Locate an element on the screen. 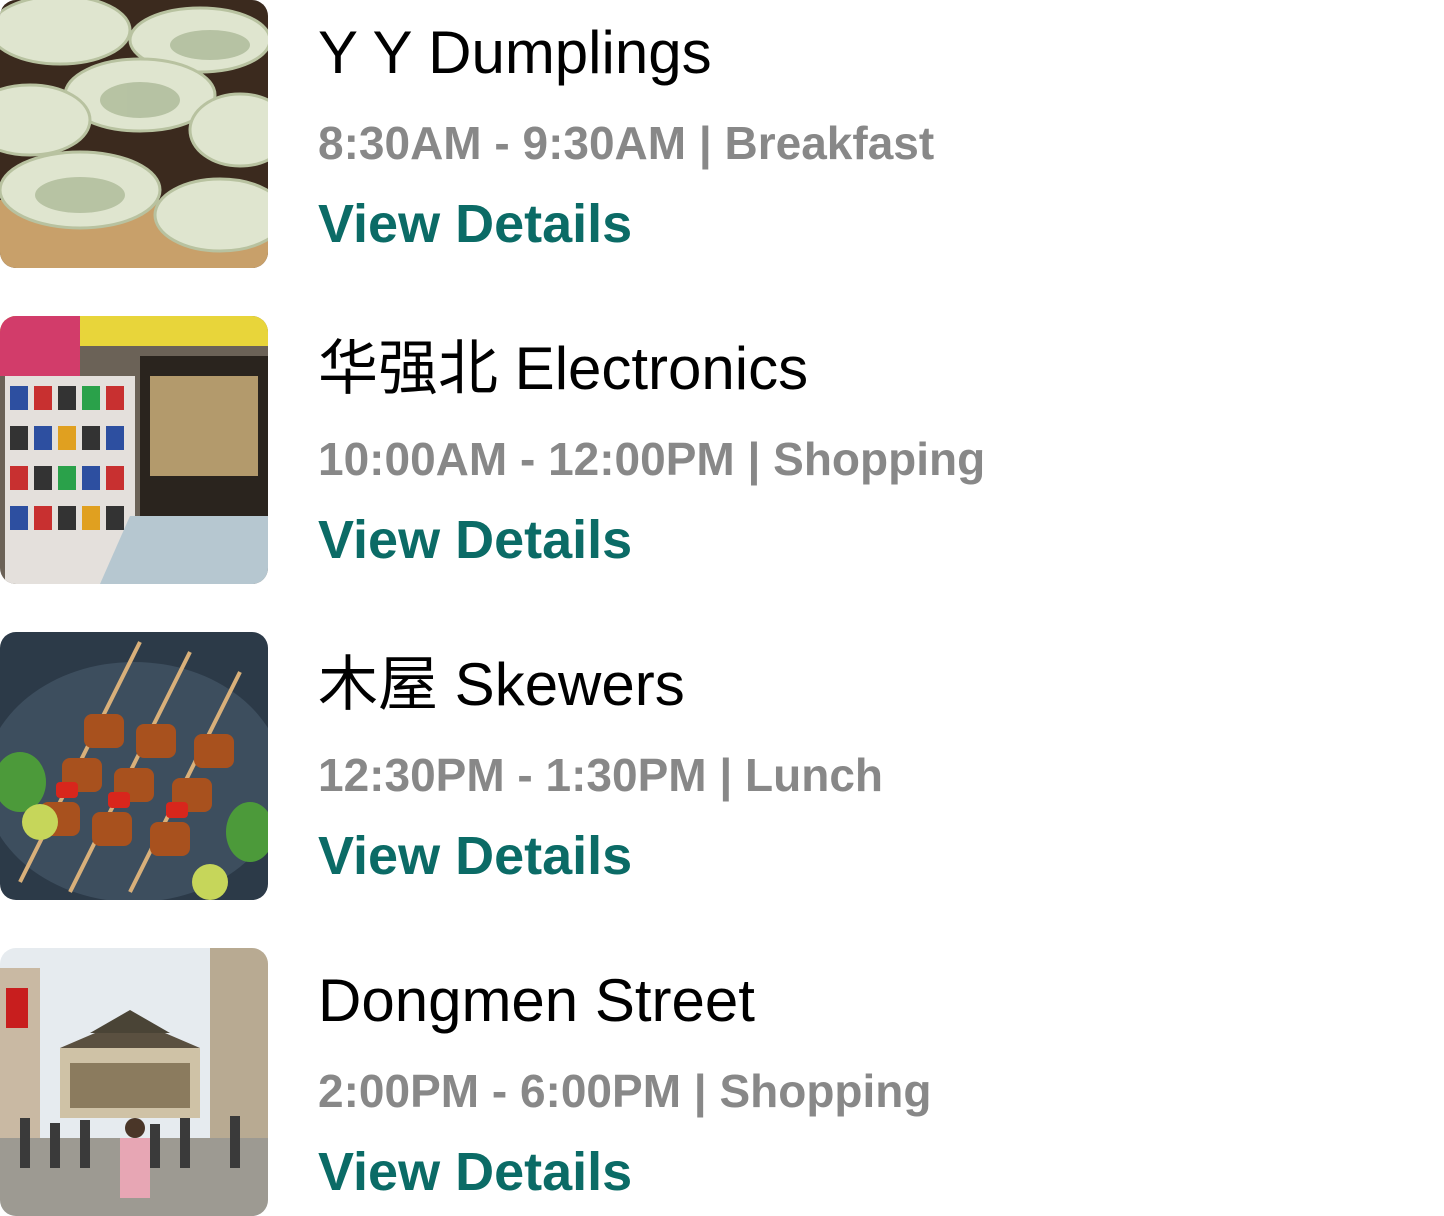  item-title: 华强北 Electronics is located at coordinates (563, 368).